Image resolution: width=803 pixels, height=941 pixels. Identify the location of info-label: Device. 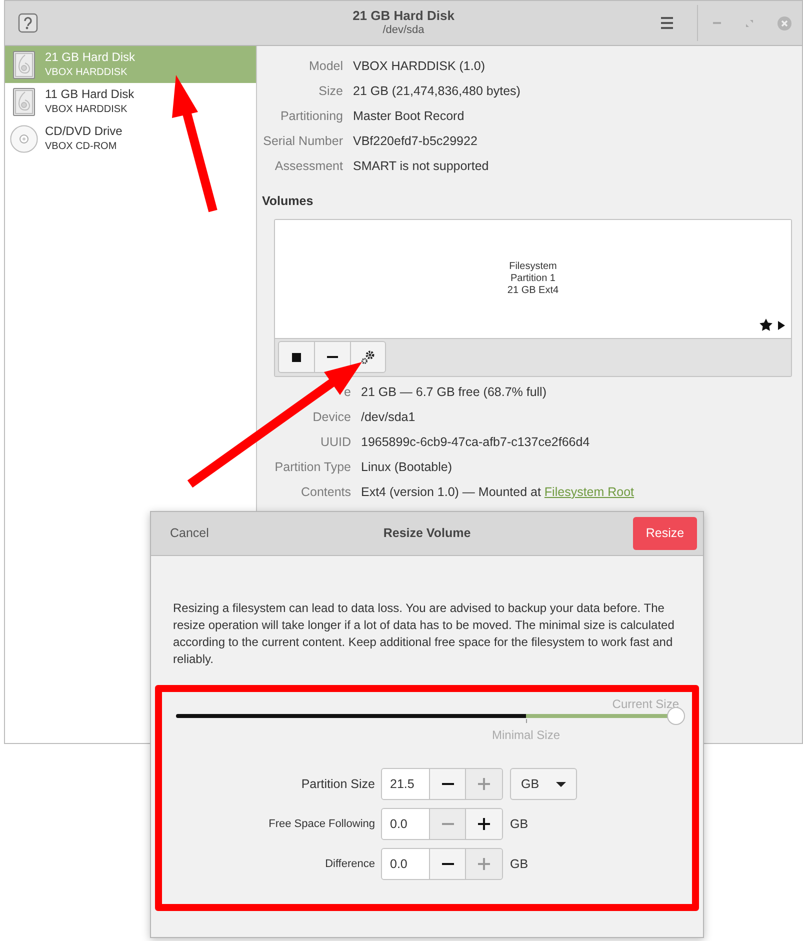
(331, 417).